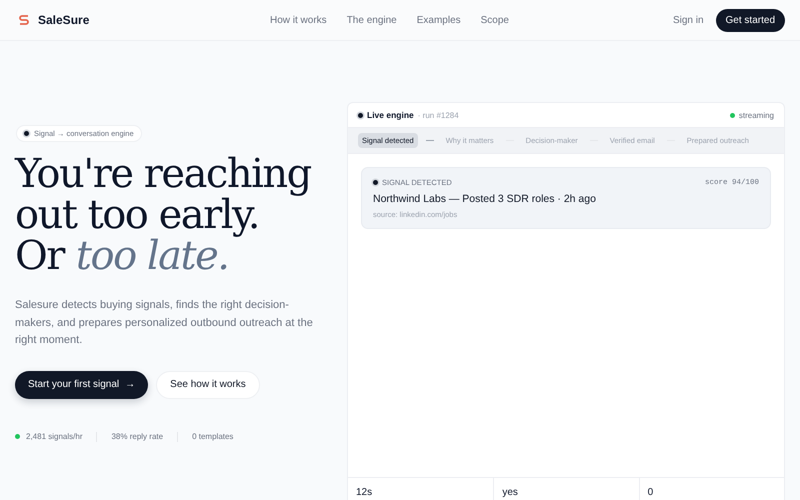 The image size is (800, 500). Describe the element at coordinates (438, 115) in the screenshot. I see `run-label: · run #1284` at that location.